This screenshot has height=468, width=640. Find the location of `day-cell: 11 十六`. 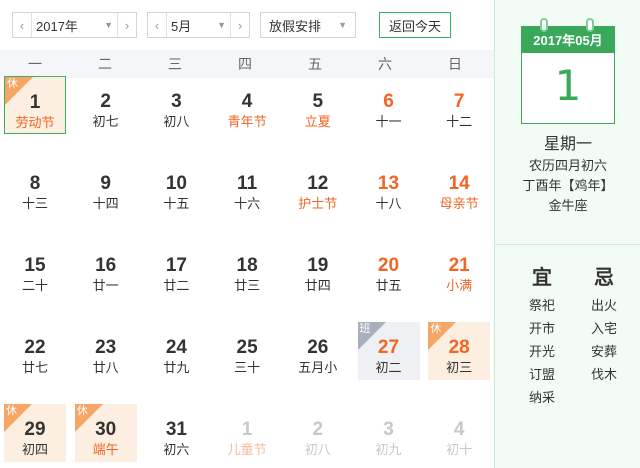

day-cell: 11 十六 is located at coordinates (247, 187).